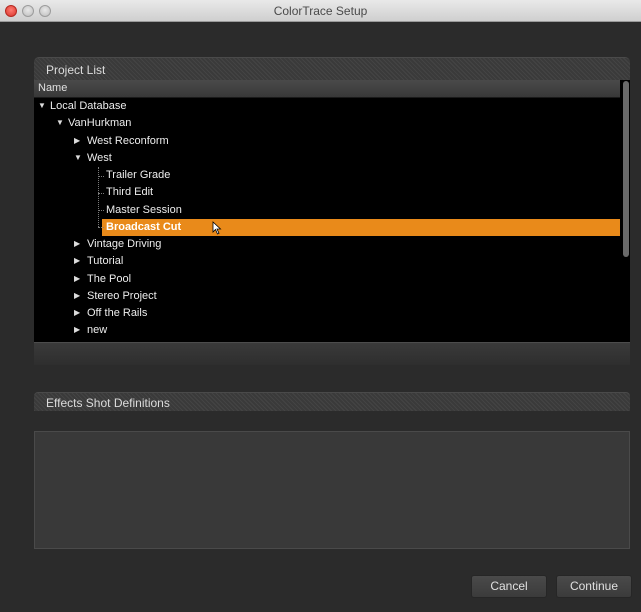  What do you see at coordinates (128, 140) in the screenshot?
I see `tree-row-label: West Reconform` at bounding box center [128, 140].